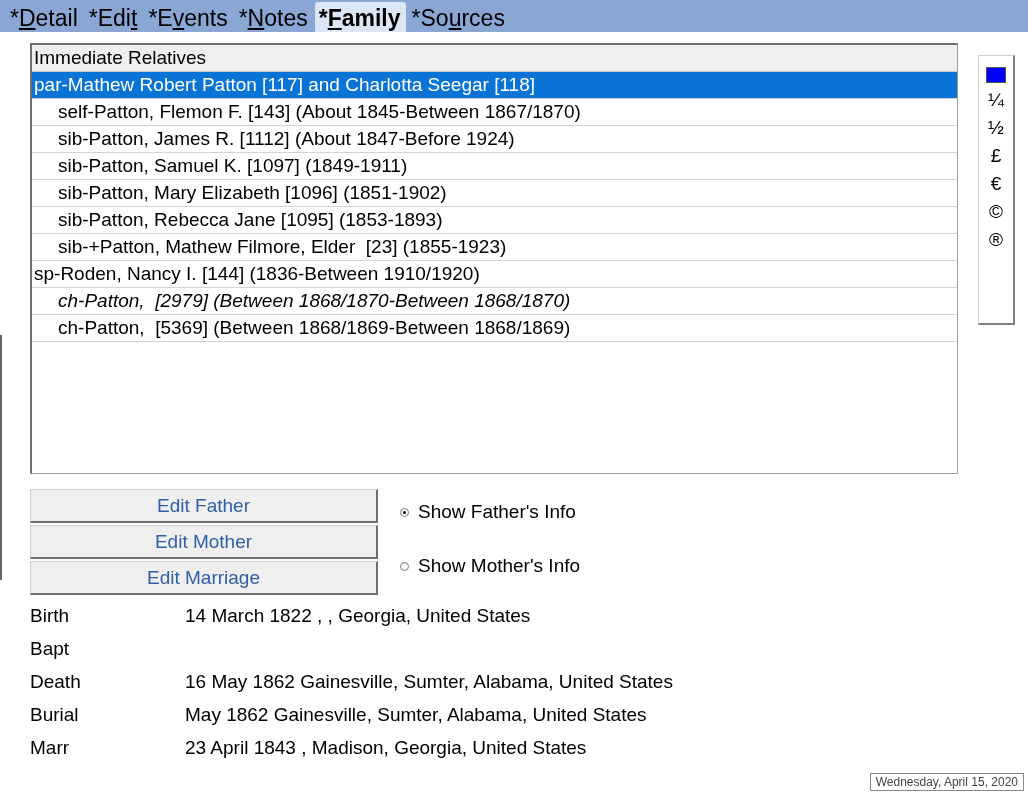  I want to click on symbol-character: €, so click(996, 183).